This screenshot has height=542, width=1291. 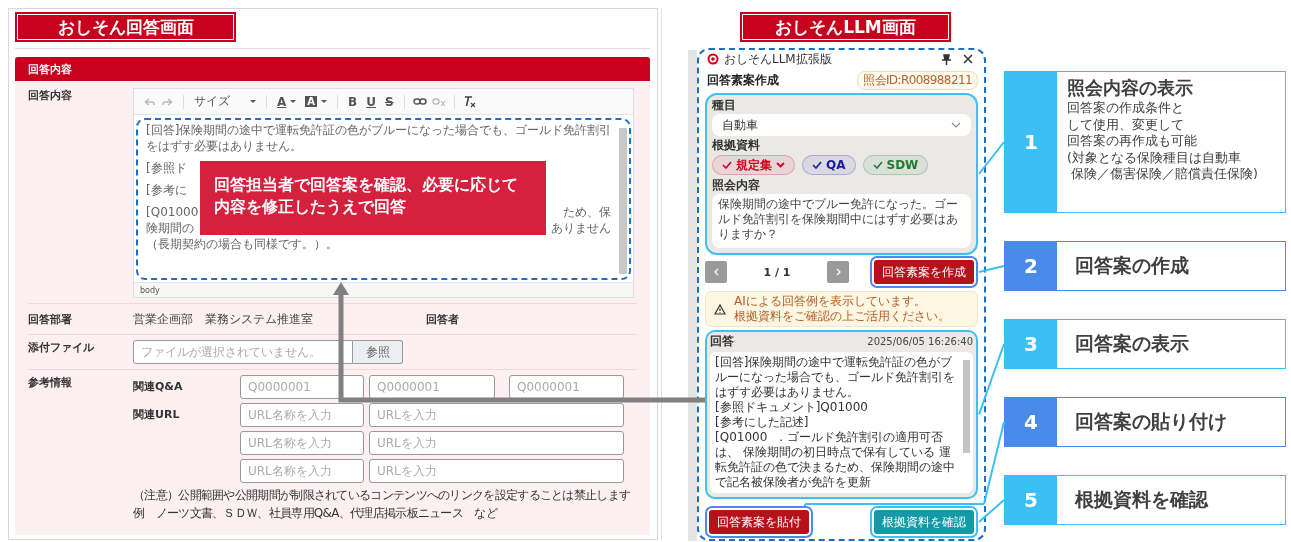 What do you see at coordinates (1132, 141) in the screenshot?
I see `callout-description: 回答案の再作成も可能` at bounding box center [1132, 141].